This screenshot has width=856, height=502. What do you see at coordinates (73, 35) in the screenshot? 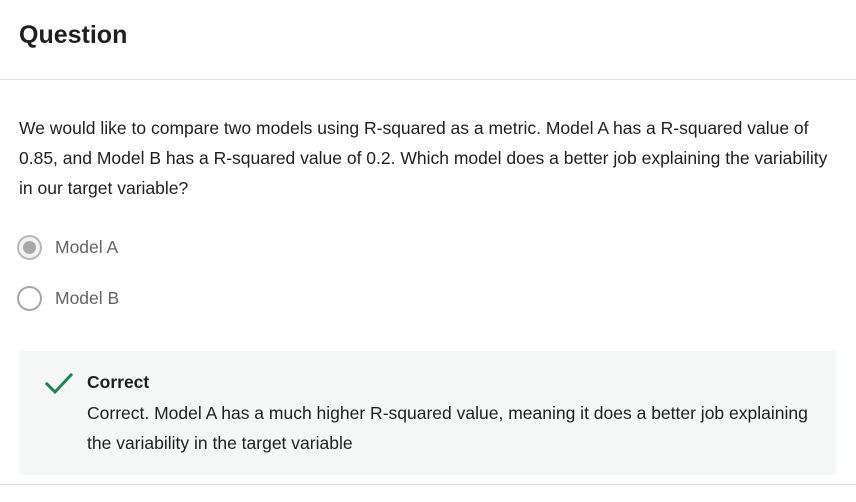
I see `page-title: Question` at bounding box center [73, 35].